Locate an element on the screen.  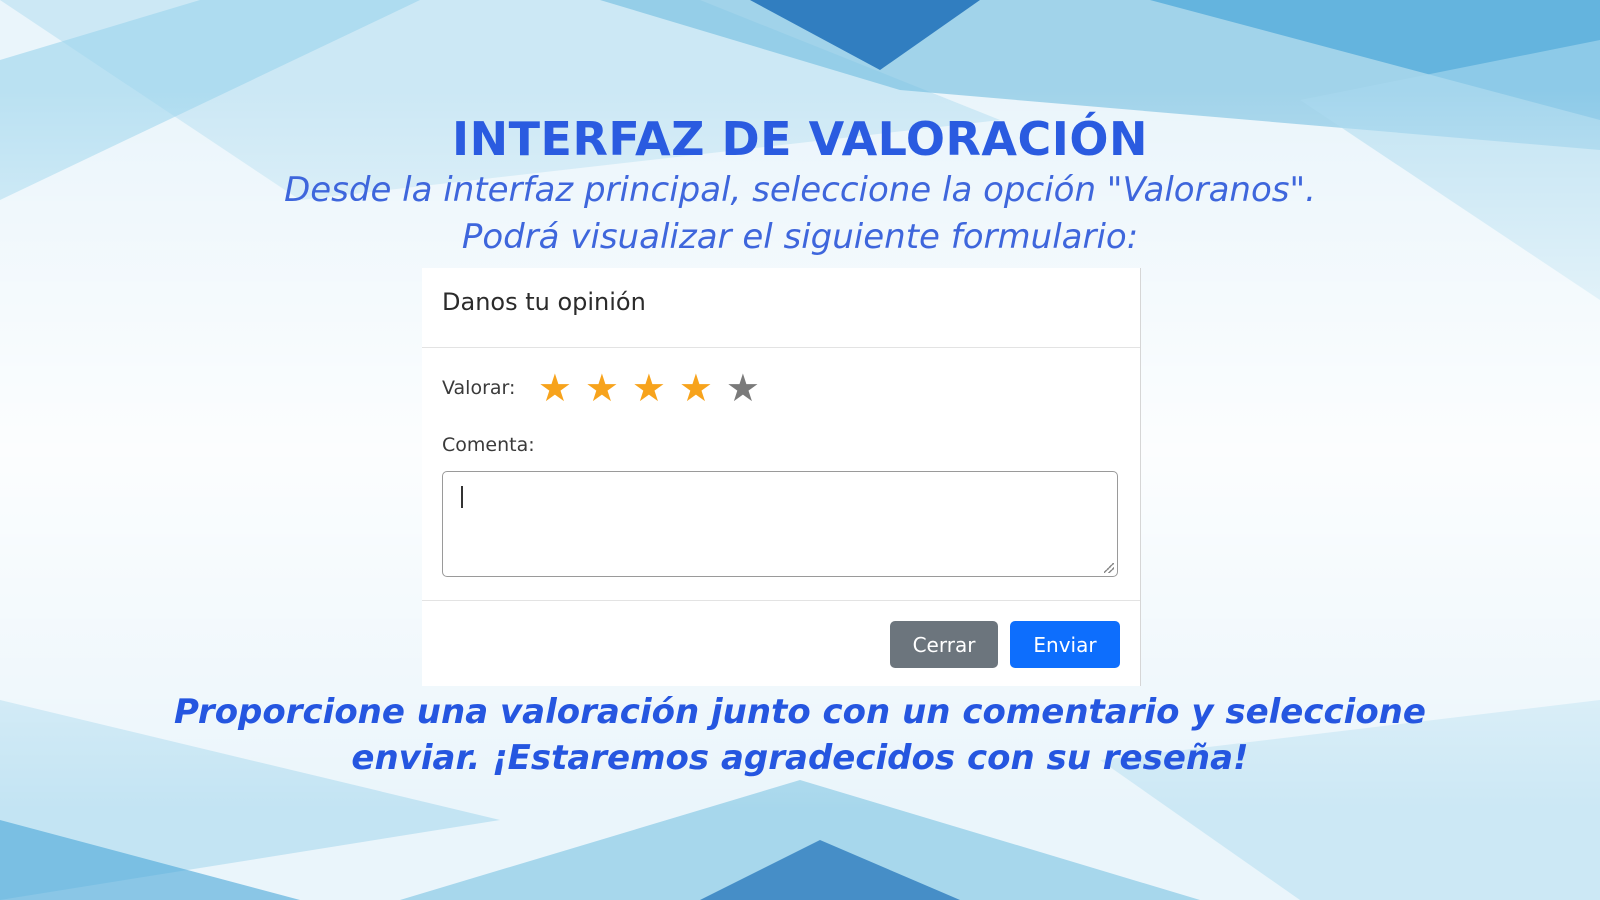
star-icon-4: ★ is located at coordinates (695, 388).